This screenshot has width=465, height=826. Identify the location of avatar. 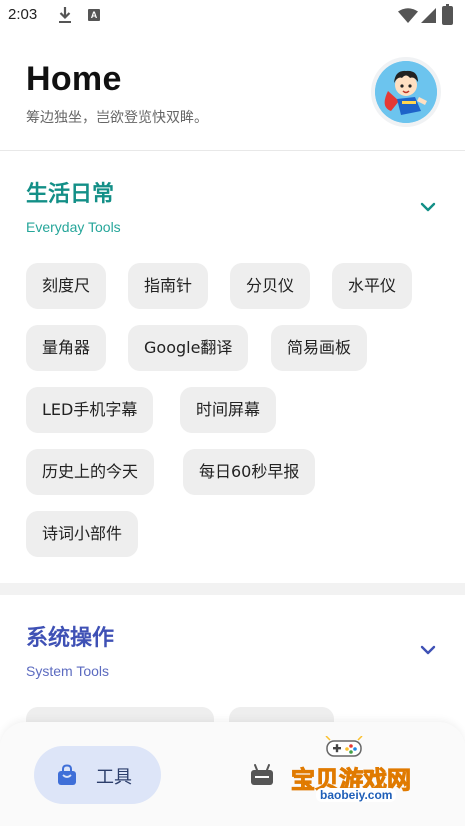
(406, 92).